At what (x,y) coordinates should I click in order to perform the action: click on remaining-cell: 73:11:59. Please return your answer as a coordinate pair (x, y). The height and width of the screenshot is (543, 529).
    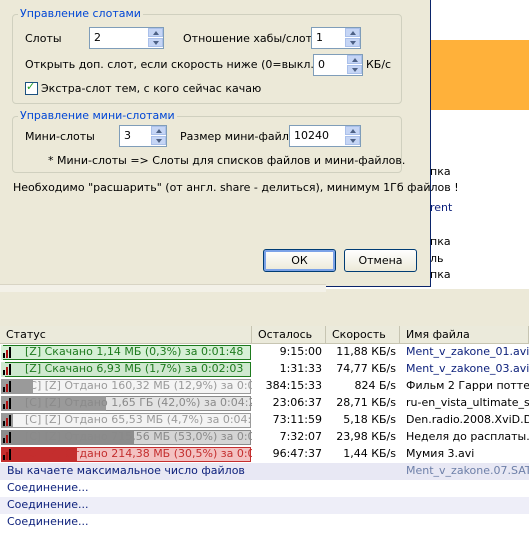
    Looking at the image, I should click on (297, 419).